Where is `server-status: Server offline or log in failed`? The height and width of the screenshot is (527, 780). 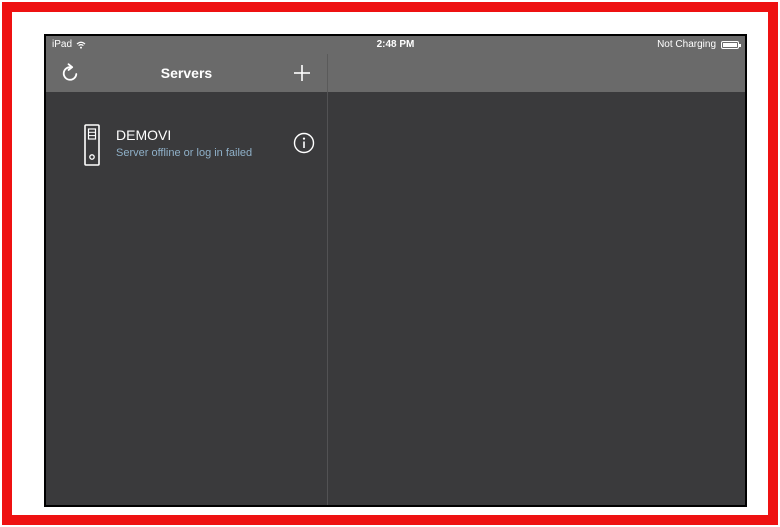 server-status: Server offline or log in failed is located at coordinates (184, 153).